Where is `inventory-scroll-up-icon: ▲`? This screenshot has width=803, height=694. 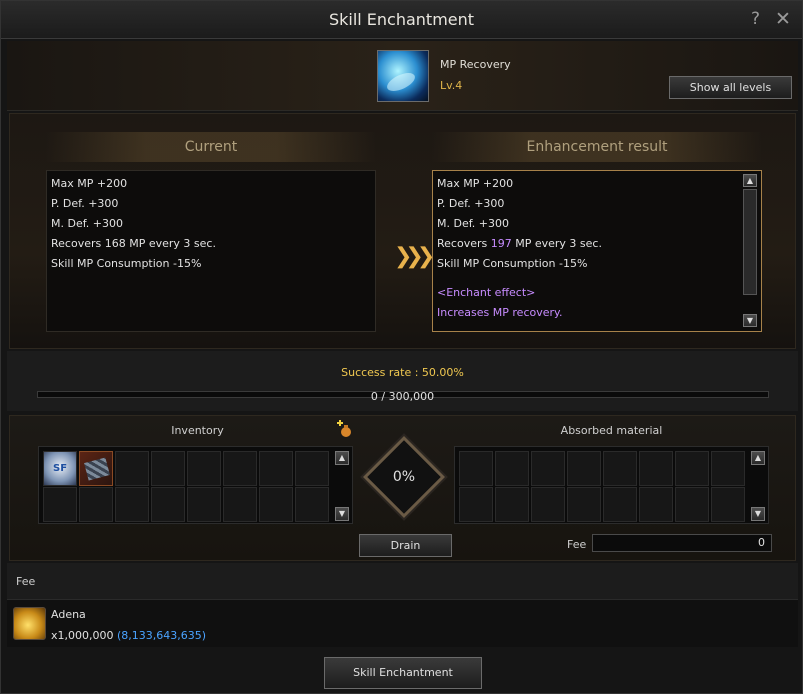 inventory-scroll-up-icon: ▲ is located at coordinates (342, 458).